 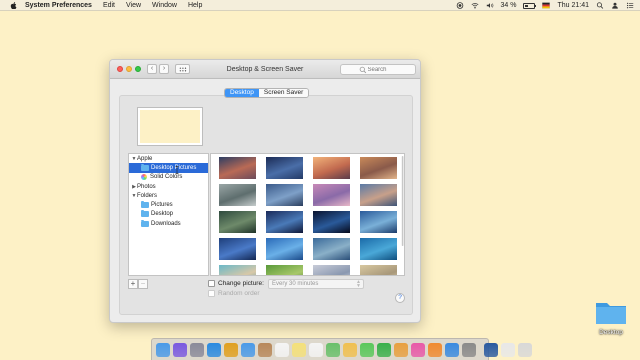 What do you see at coordinates (525, 349) in the screenshot?
I see `trash-icon` at bounding box center [525, 349].